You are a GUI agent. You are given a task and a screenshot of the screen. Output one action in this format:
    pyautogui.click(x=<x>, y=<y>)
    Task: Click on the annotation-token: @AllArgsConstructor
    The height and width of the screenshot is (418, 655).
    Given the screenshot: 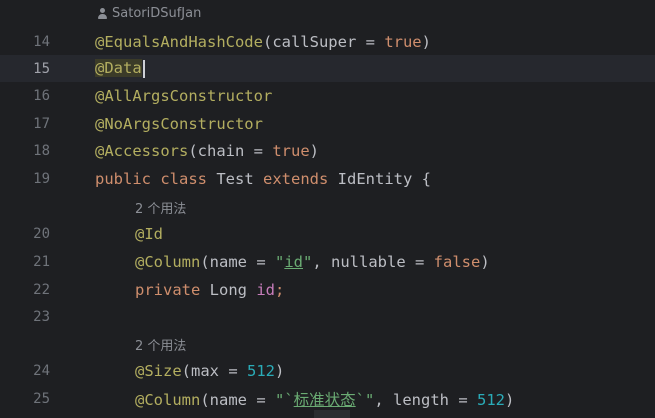 What is the action you would take?
    pyautogui.click(x=184, y=95)
    